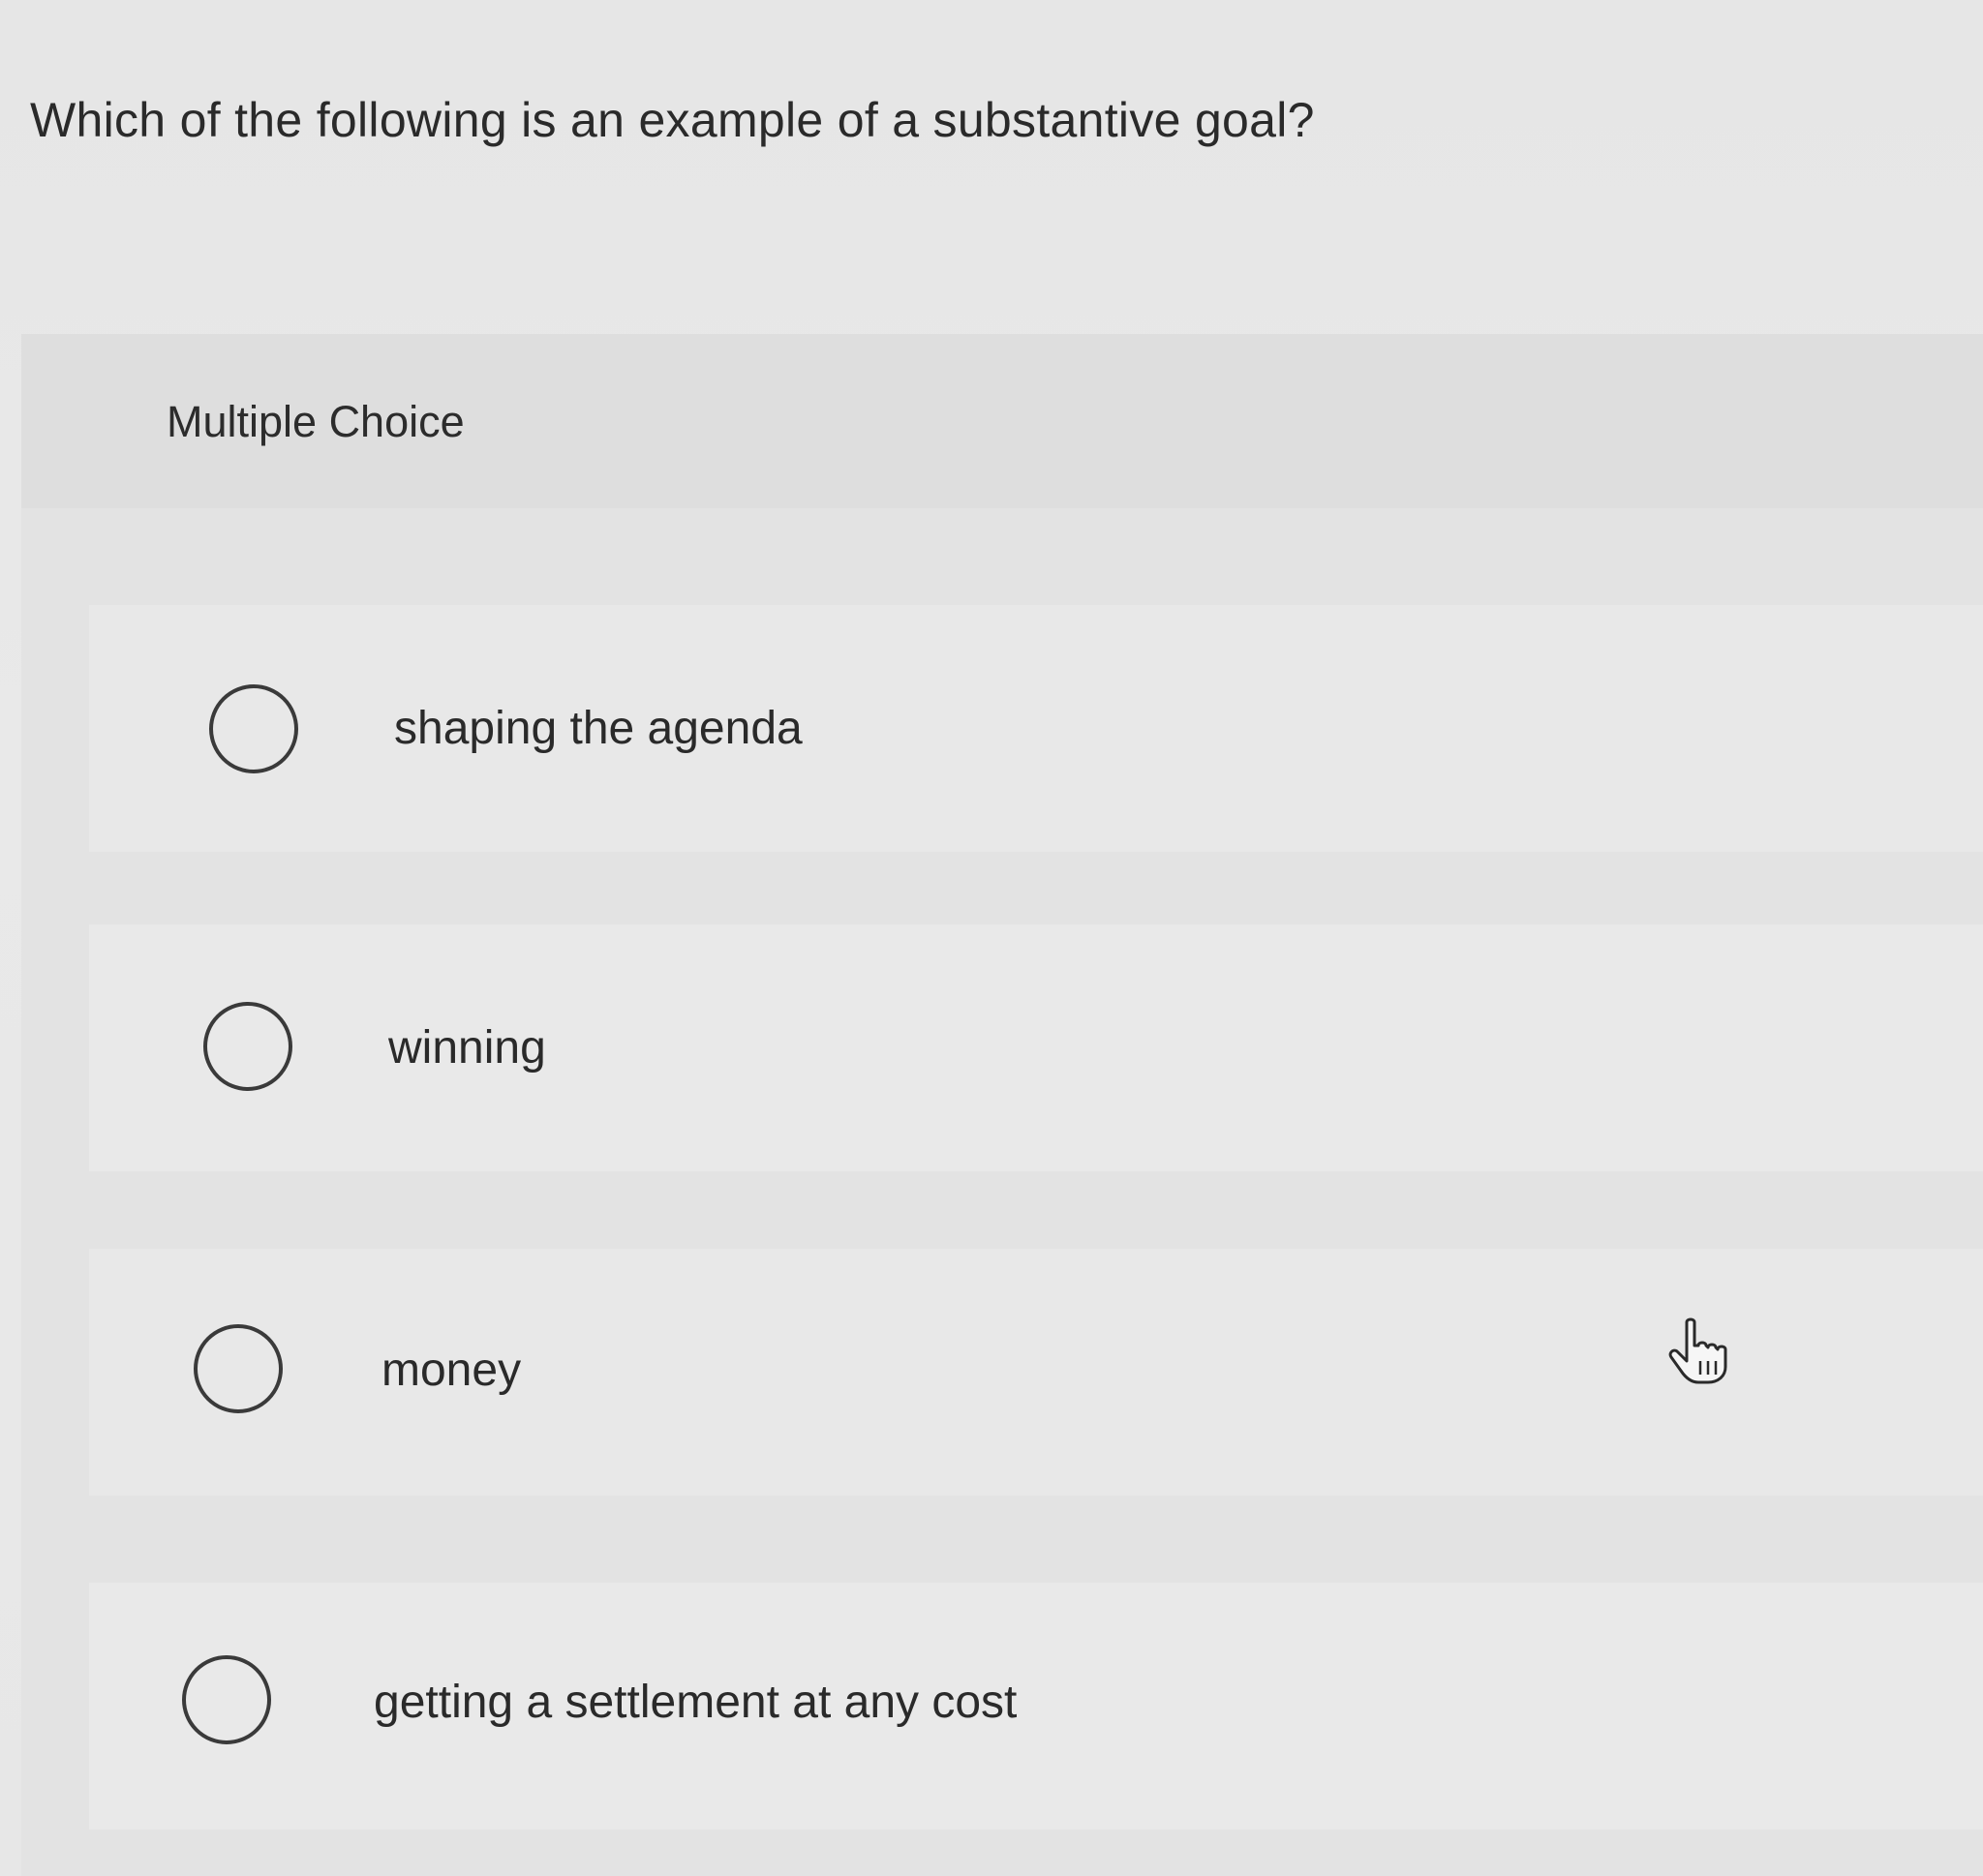  Describe the element at coordinates (316, 421) in the screenshot. I see `question-type-label: Multiple Choice` at that location.